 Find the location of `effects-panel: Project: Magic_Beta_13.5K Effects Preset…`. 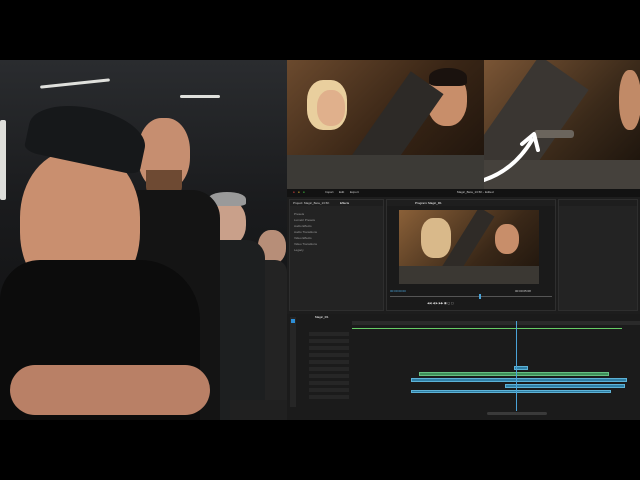

effects-panel: Project: Magic_Beta_13.5K Effects Preset… is located at coordinates (336, 255).